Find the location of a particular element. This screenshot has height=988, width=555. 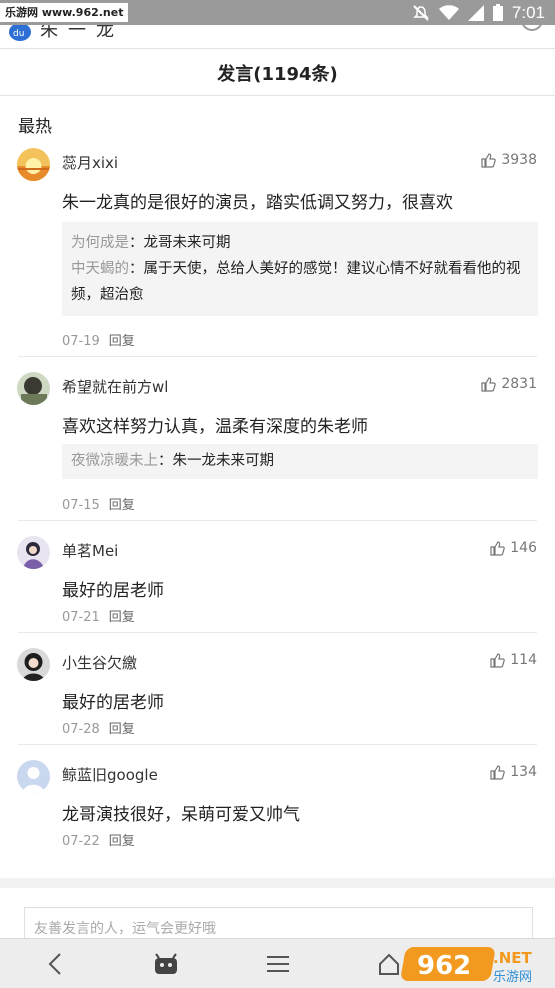

svg-text: 962 is located at coordinates (444, 966).